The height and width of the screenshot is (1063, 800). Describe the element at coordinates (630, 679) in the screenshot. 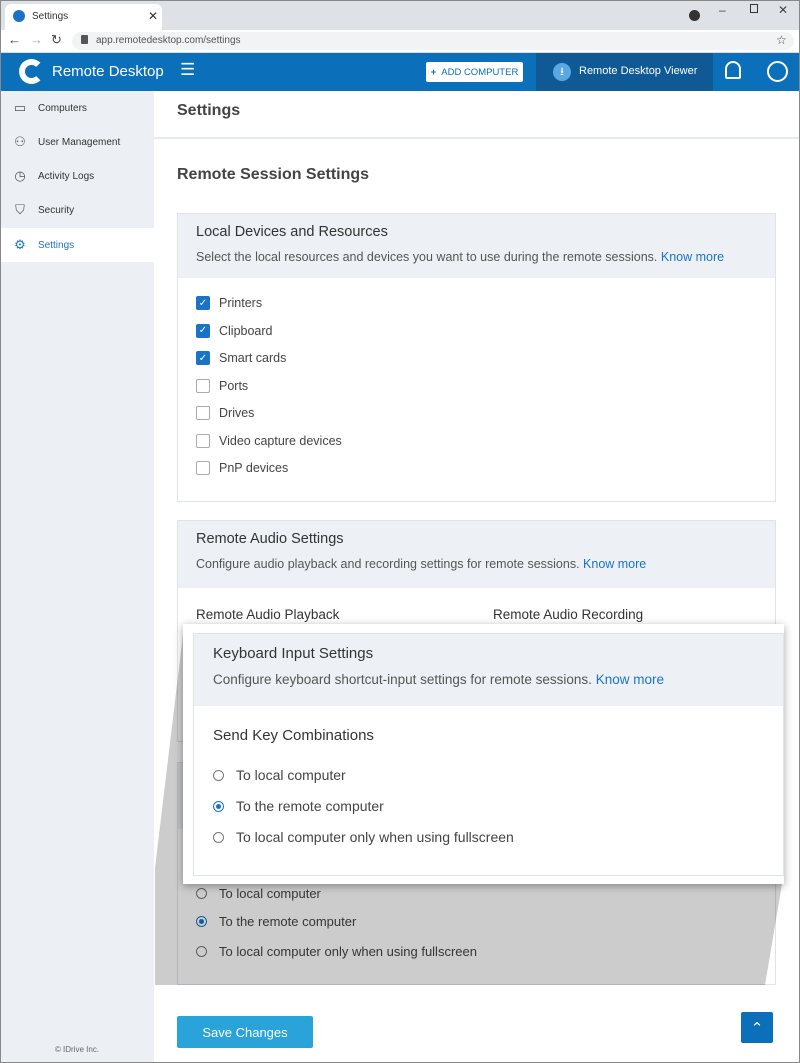

I see `know-more-link: Know more` at that location.